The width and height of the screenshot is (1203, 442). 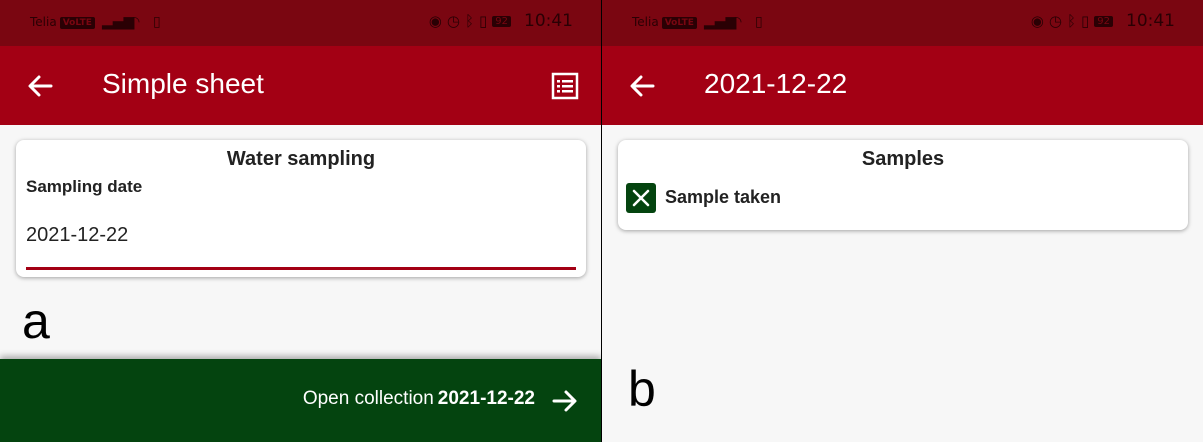 What do you see at coordinates (641, 198) in the screenshot?
I see `sample-taken-checkbox` at bounding box center [641, 198].